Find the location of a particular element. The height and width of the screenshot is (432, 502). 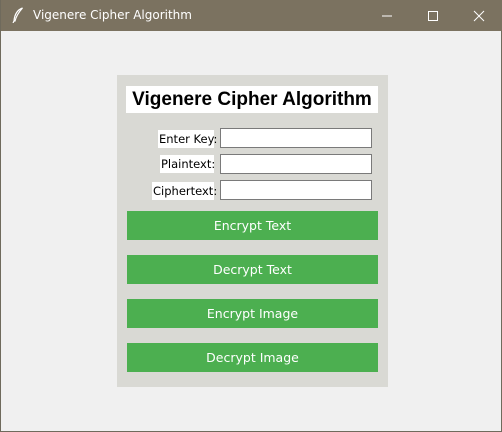

maximize-button is located at coordinates (433, 15).